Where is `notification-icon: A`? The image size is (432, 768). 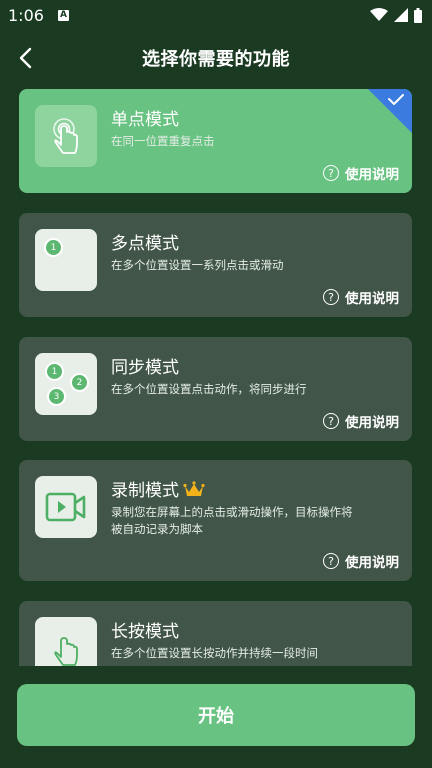
notification-icon: A is located at coordinates (63, 15).